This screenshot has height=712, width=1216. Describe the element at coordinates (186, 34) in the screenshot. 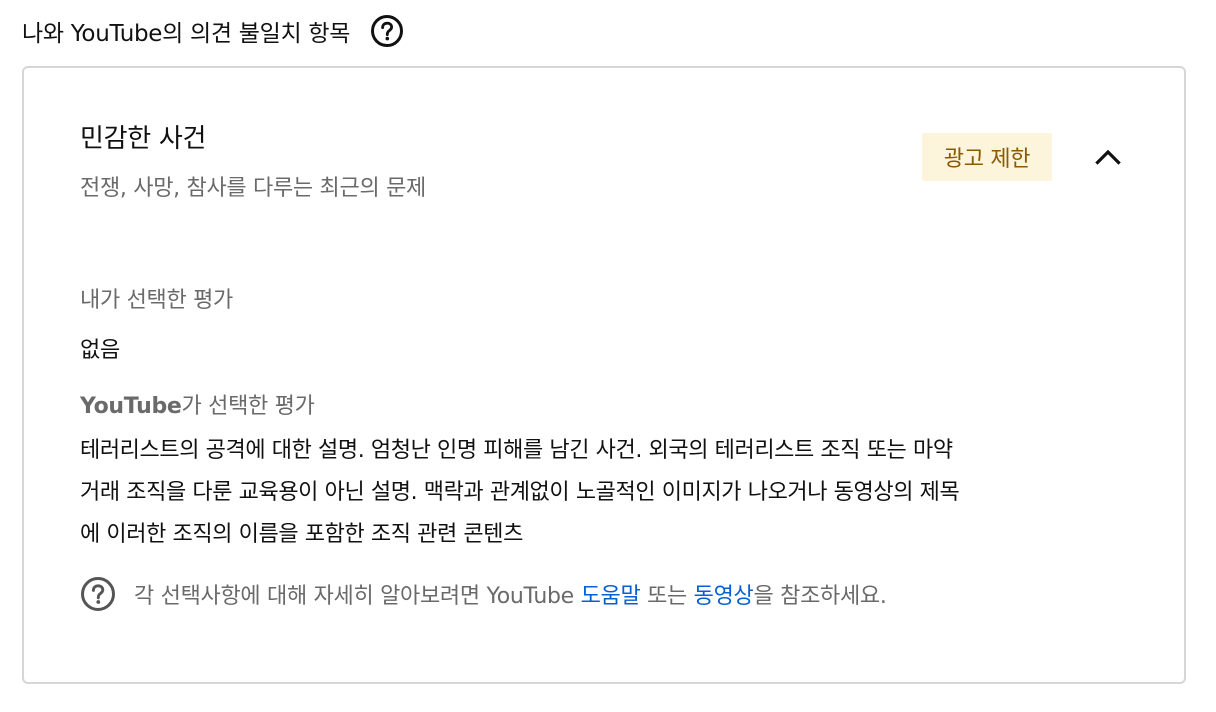

I see `section-title: 나와 YouTube의 의견 불일치 항목` at that location.